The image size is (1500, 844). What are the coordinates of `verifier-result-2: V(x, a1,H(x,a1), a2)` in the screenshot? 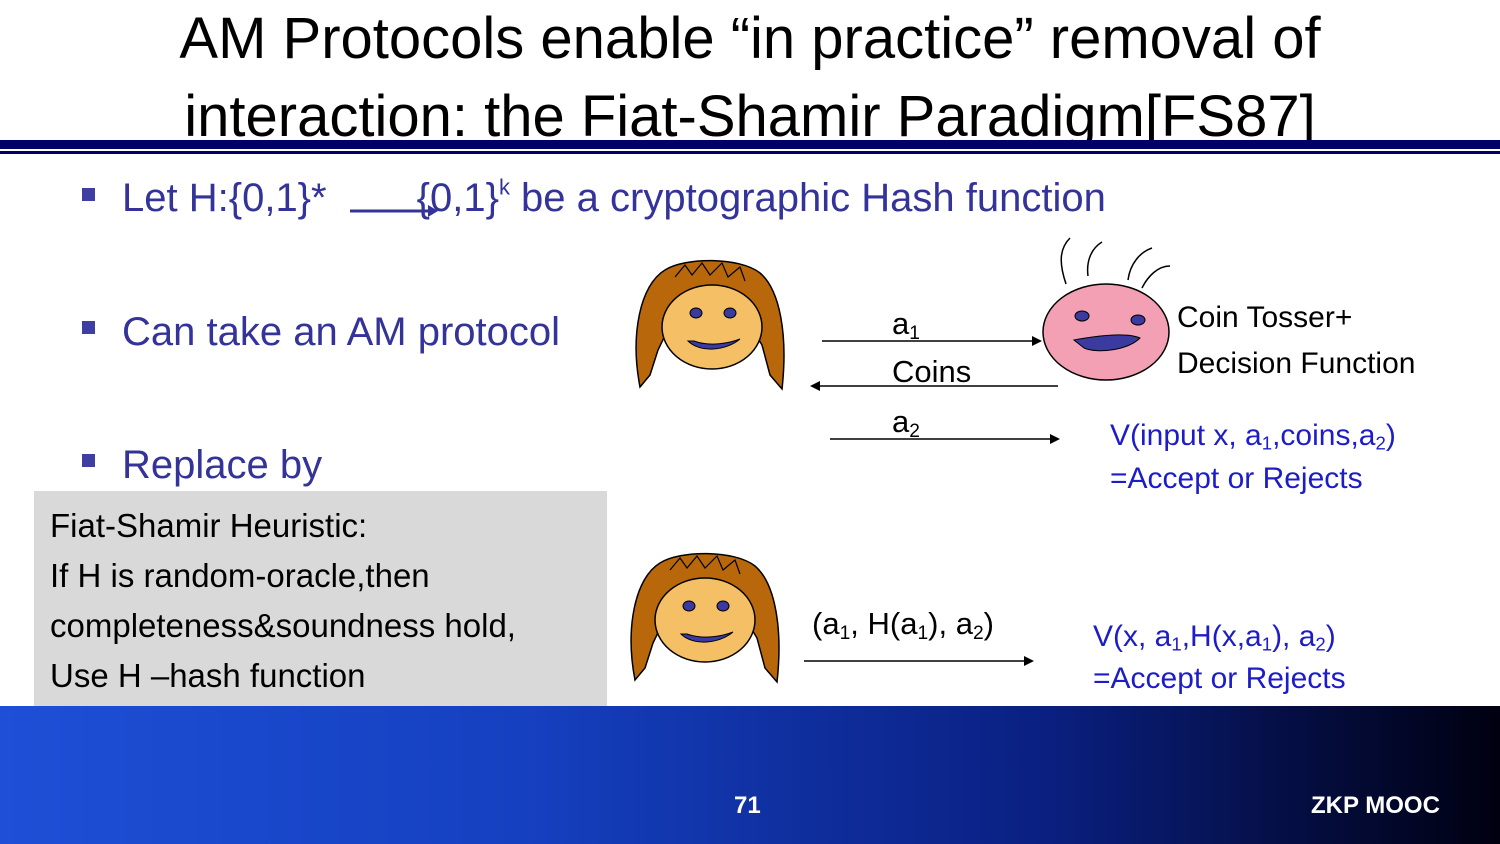 It's located at (1214, 637).